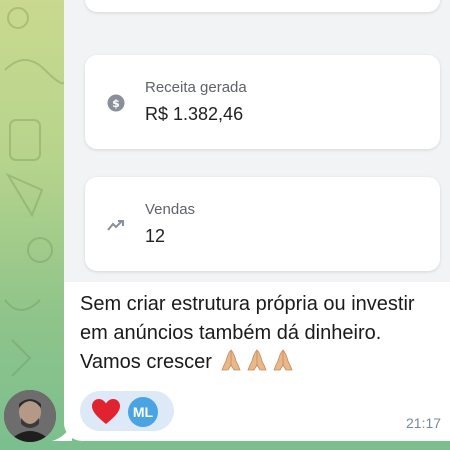 The width and height of the screenshot is (450, 450). I want to click on sales-value: 12, so click(155, 236).